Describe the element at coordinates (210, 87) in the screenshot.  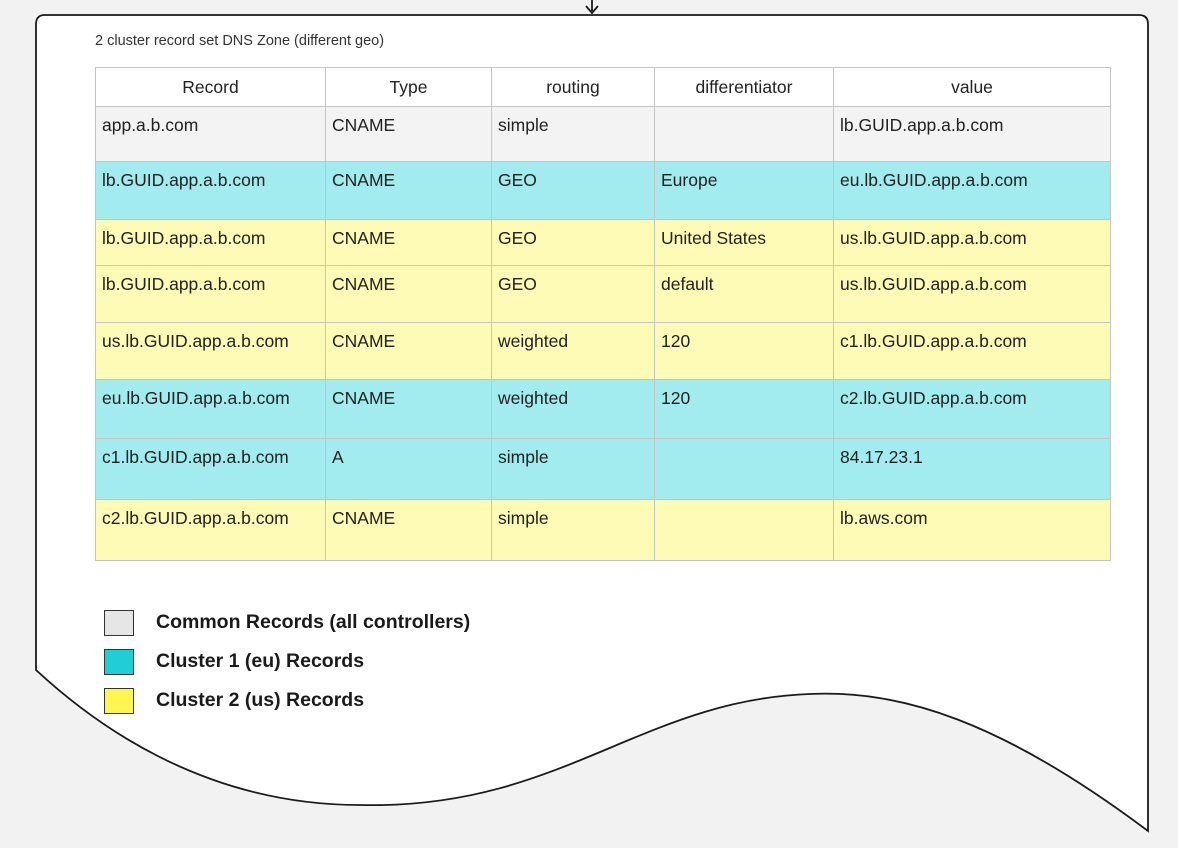
I see `header-record: Record` at that location.